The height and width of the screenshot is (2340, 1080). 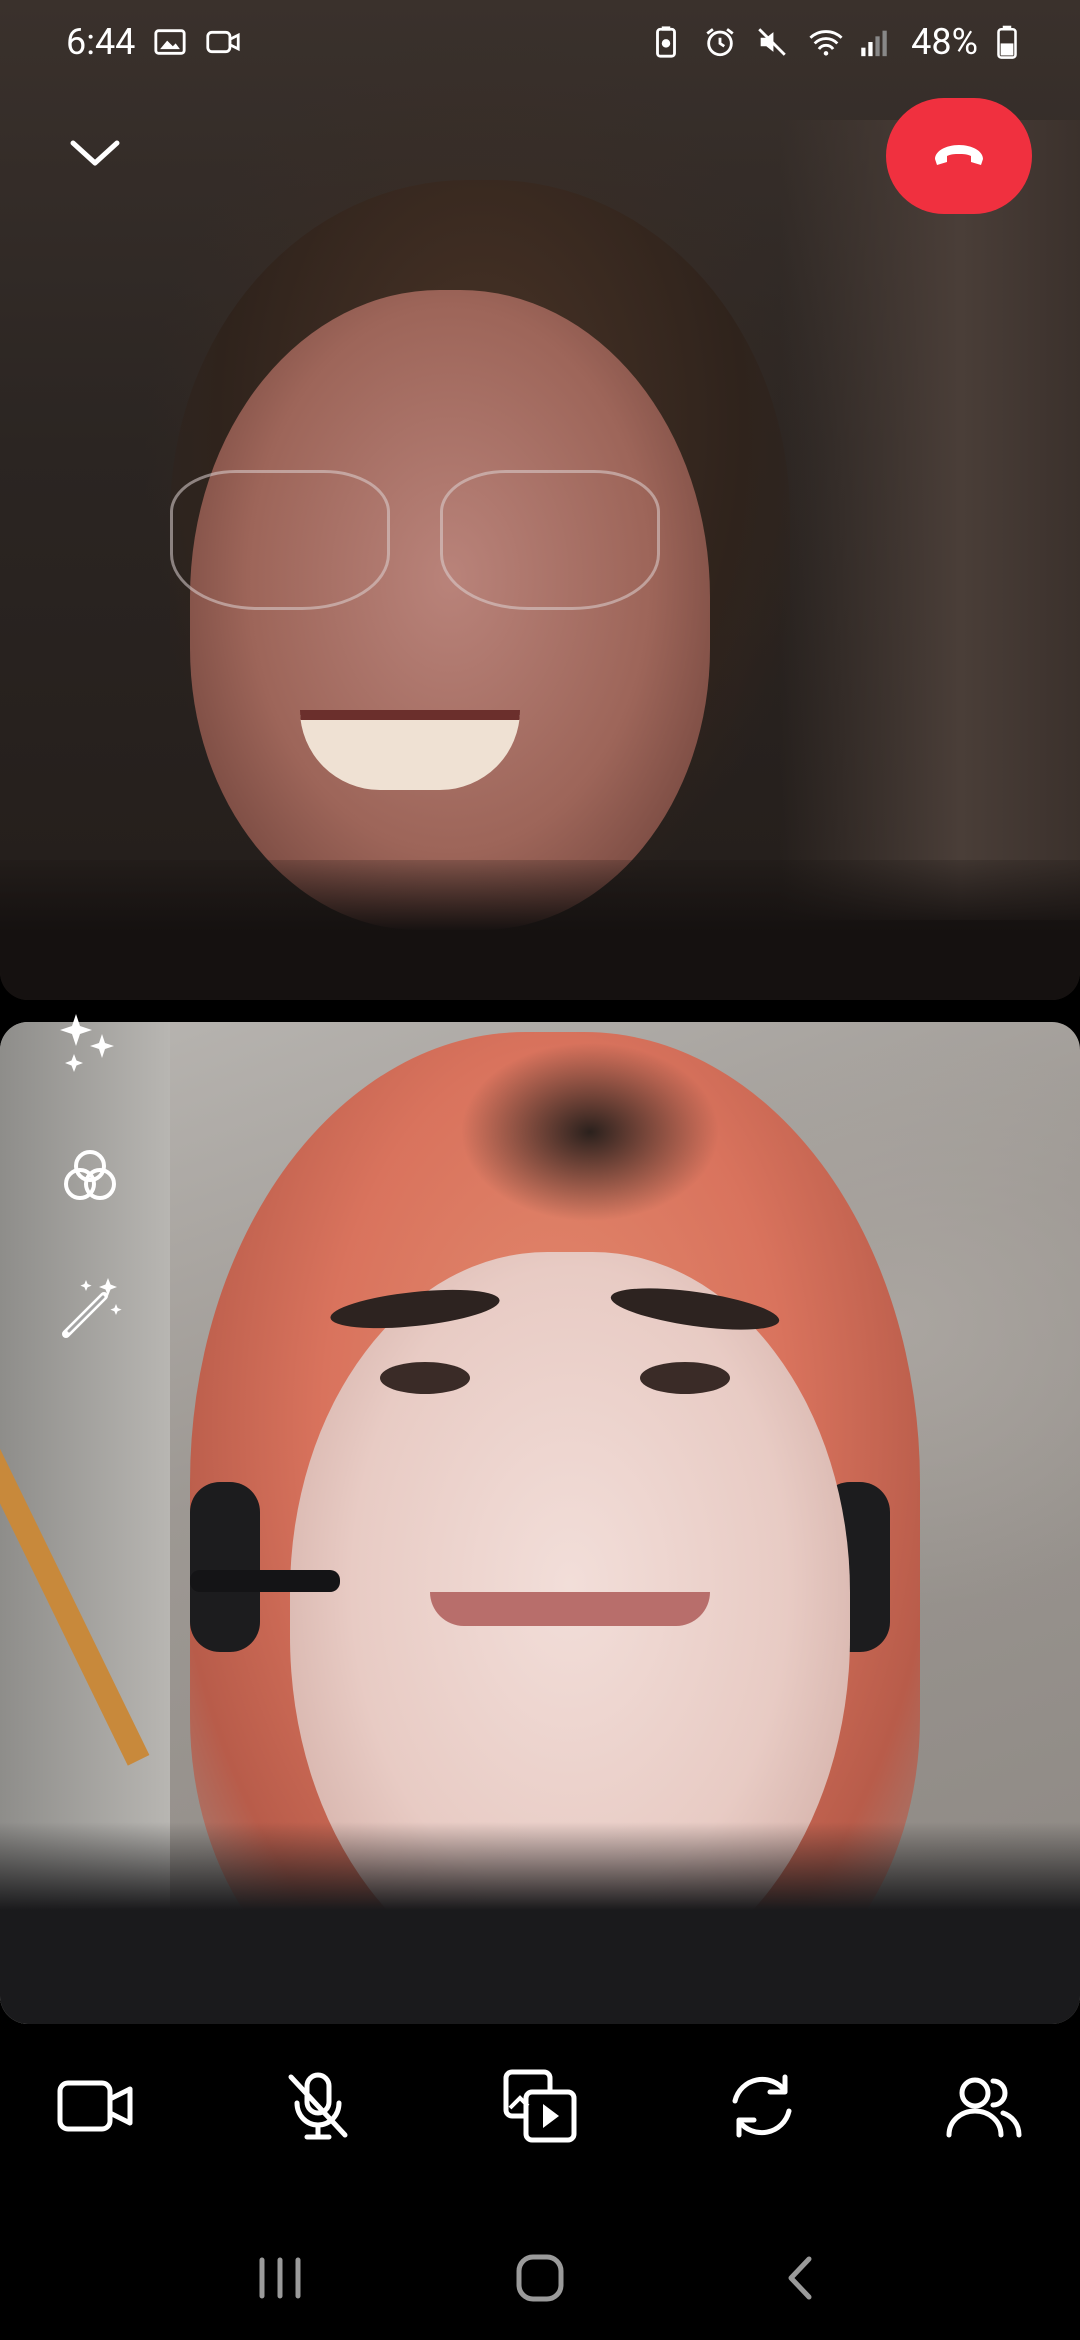 I want to click on headset-microphone, so click(x=265, y=1581).